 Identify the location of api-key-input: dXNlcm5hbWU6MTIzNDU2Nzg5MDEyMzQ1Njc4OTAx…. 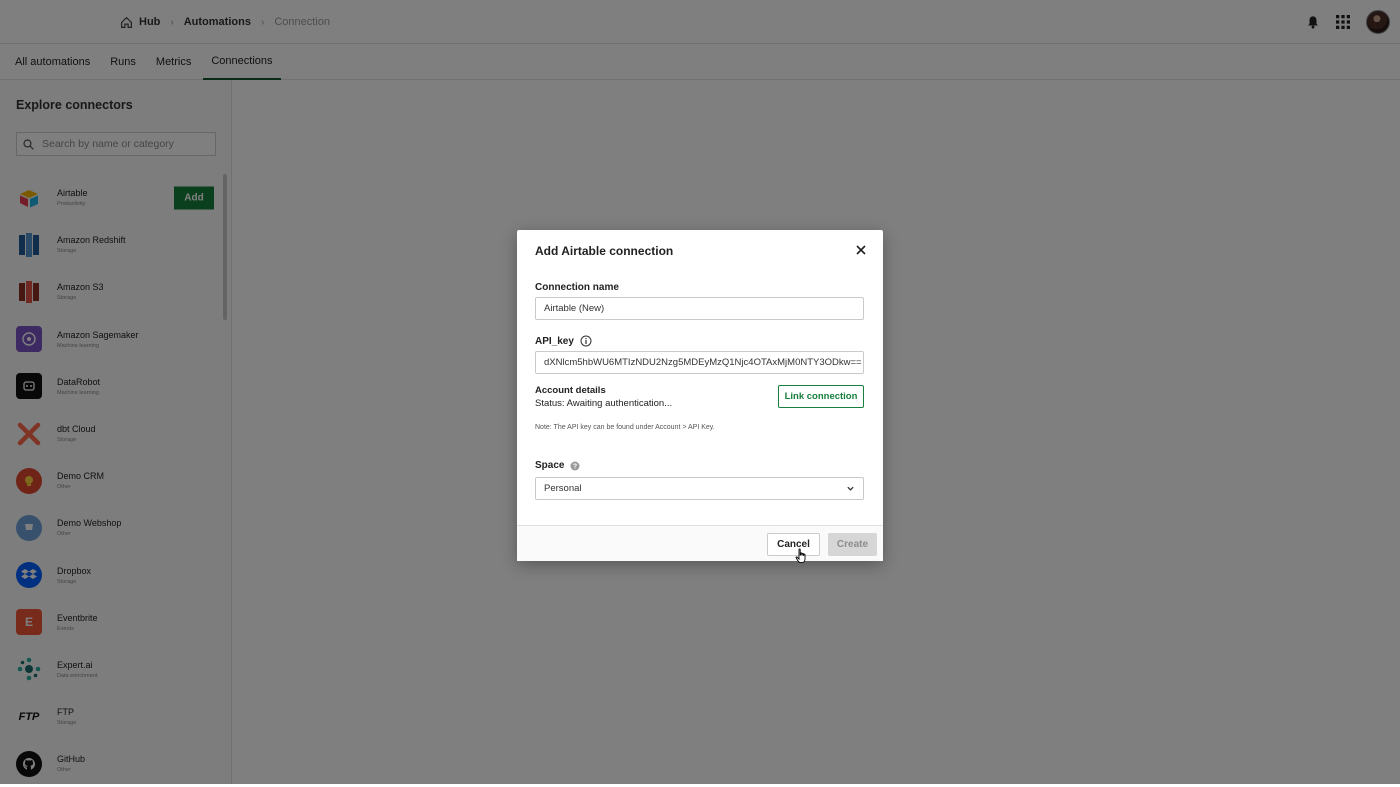
(699, 362).